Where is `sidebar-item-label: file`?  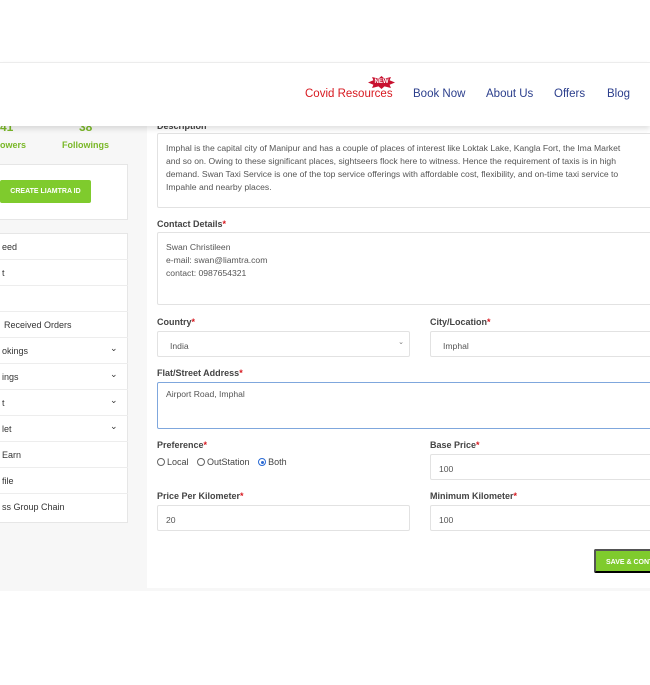 sidebar-item-label: file is located at coordinates (8, 481).